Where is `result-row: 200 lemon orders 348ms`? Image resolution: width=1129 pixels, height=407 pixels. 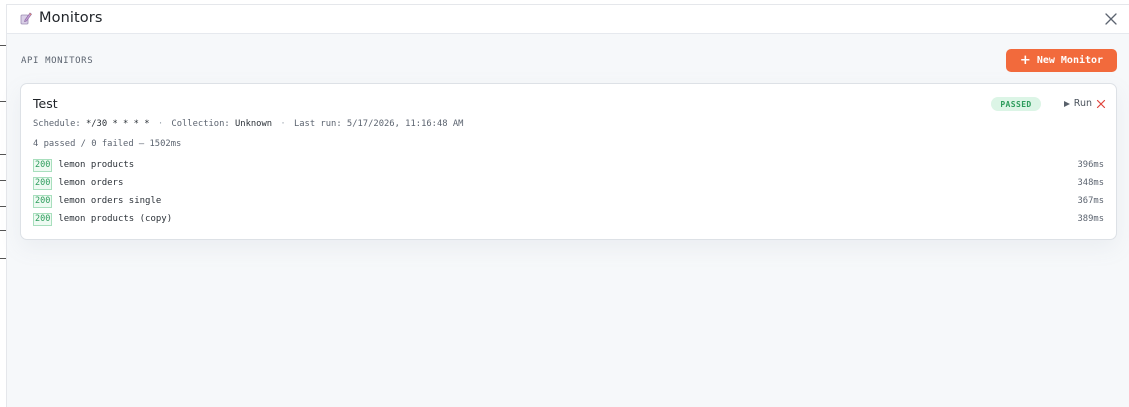 result-row: 200 lemon orders 348ms is located at coordinates (568, 183).